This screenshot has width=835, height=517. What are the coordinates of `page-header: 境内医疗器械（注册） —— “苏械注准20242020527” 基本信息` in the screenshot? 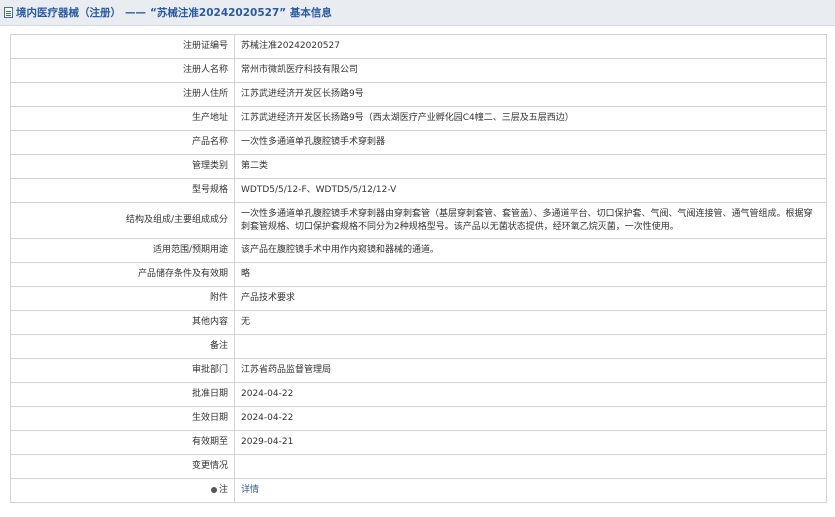 It's located at (417, 13).